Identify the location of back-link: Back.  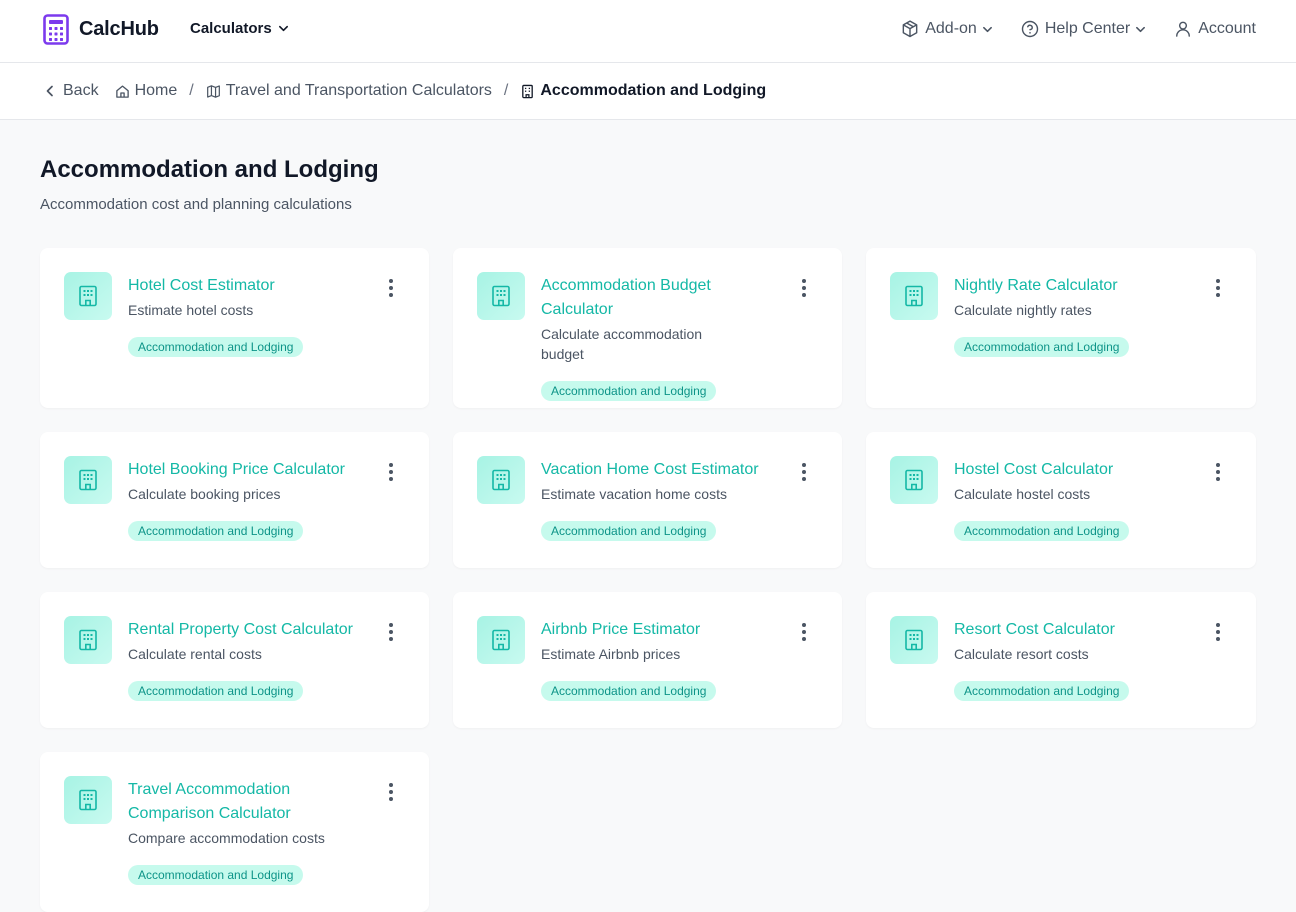
(71, 91).